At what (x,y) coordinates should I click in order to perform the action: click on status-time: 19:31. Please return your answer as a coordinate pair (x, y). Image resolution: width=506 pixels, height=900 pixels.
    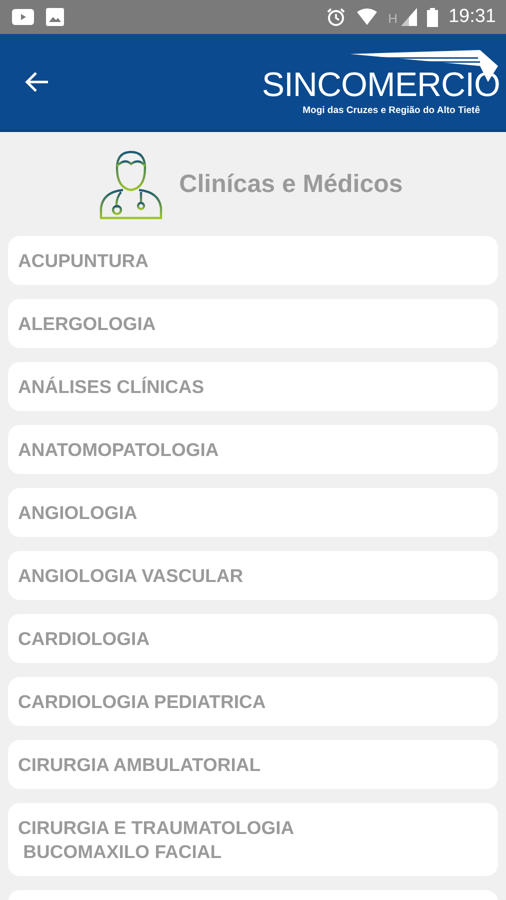
    Looking at the image, I should click on (472, 17).